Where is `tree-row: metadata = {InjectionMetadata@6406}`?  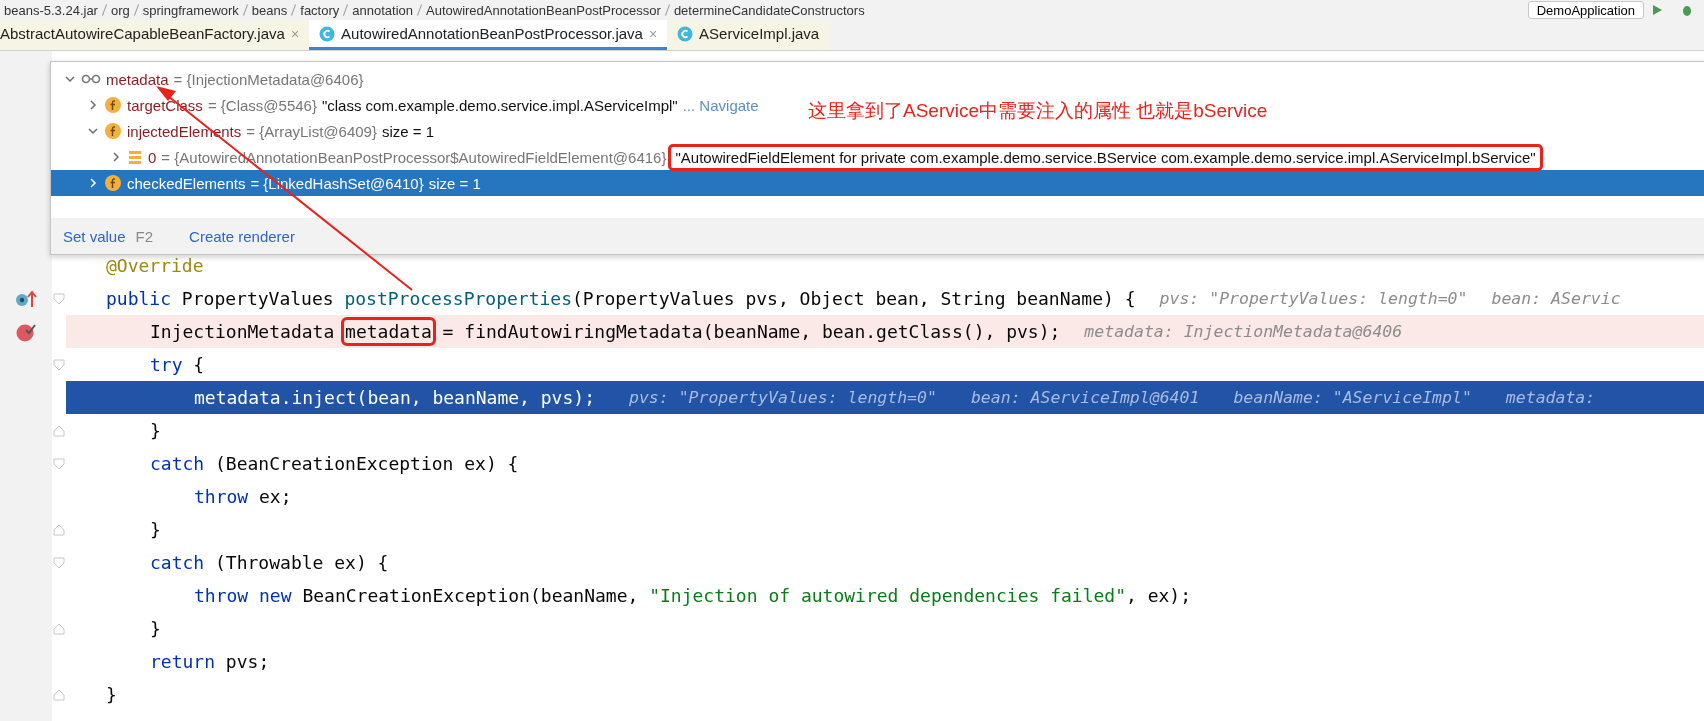
tree-row: metadata = {InjectionMetadata@6406} is located at coordinates (210, 79).